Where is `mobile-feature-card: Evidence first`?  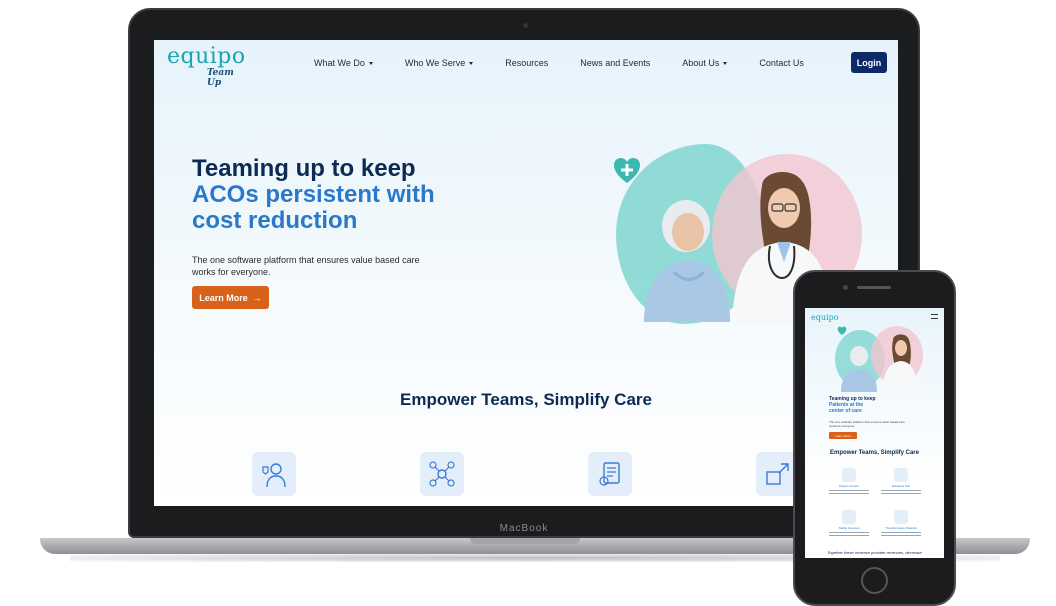 mobile-feature-card: Evidence first is located at coordinates (901, 483).